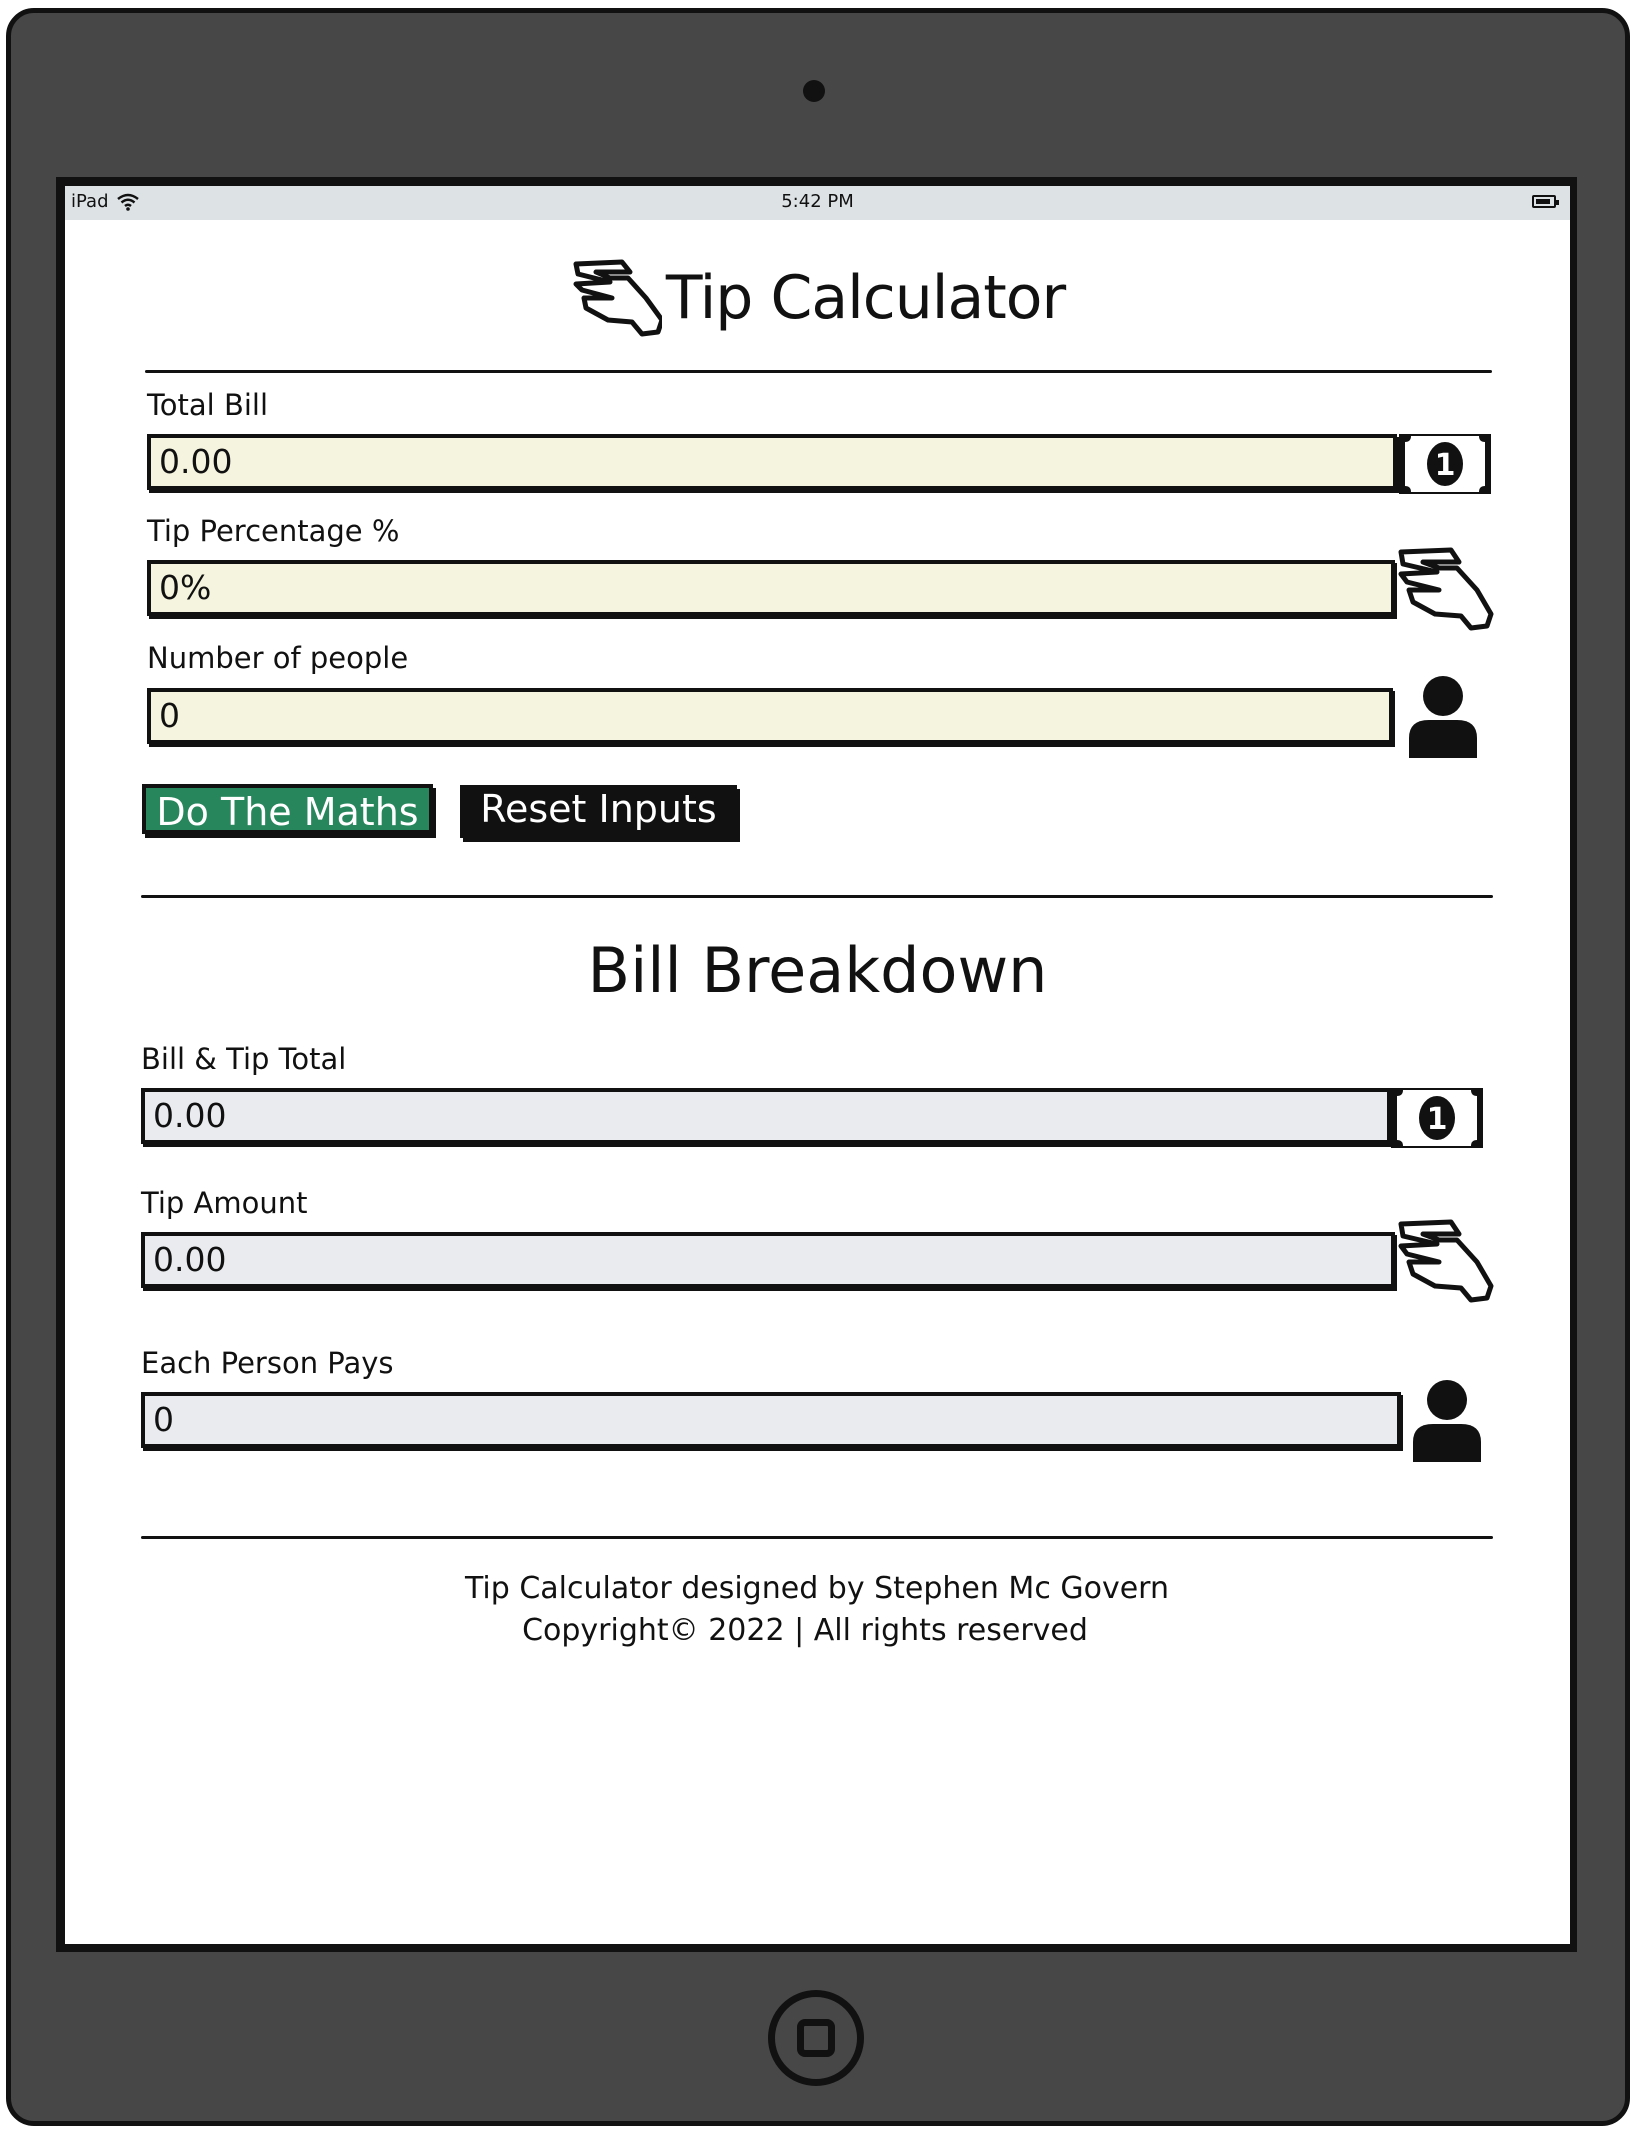 The image size is (1640, 2132). Describe the element at coordinates (287, 809) in the screenshot. I see `do-the-maths-button: Do The Maths` at that location.